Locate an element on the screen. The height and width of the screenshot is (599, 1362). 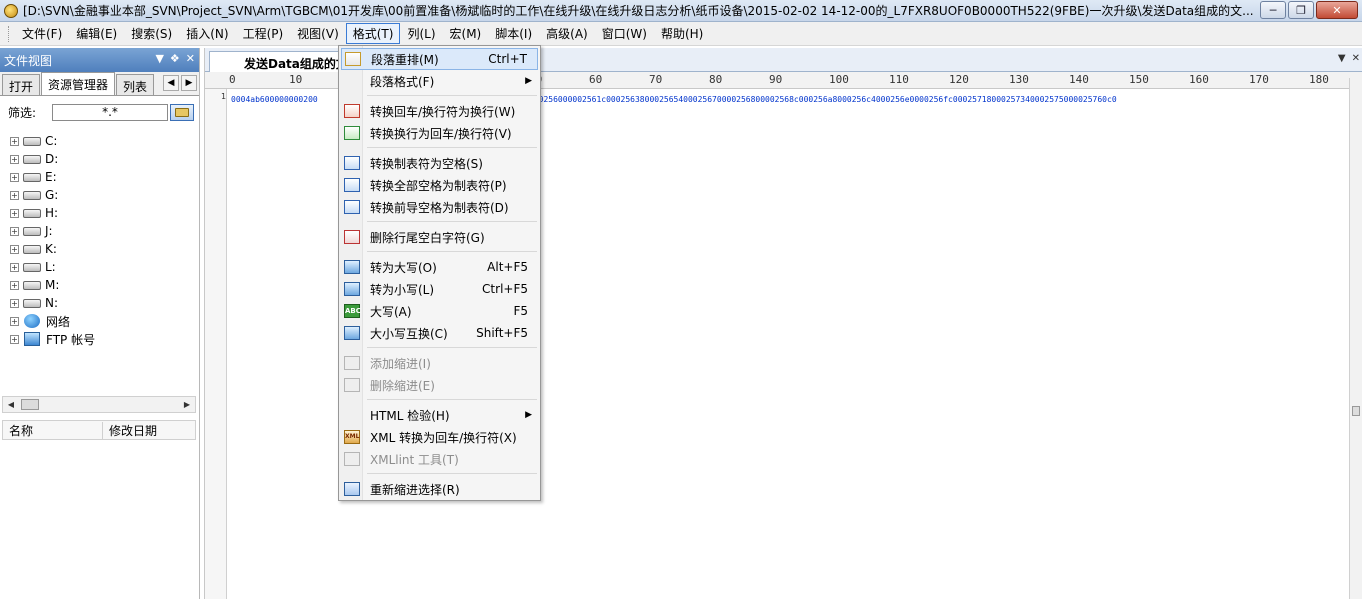
menu-4: 工程(P) is located at coordinates (263, 33).